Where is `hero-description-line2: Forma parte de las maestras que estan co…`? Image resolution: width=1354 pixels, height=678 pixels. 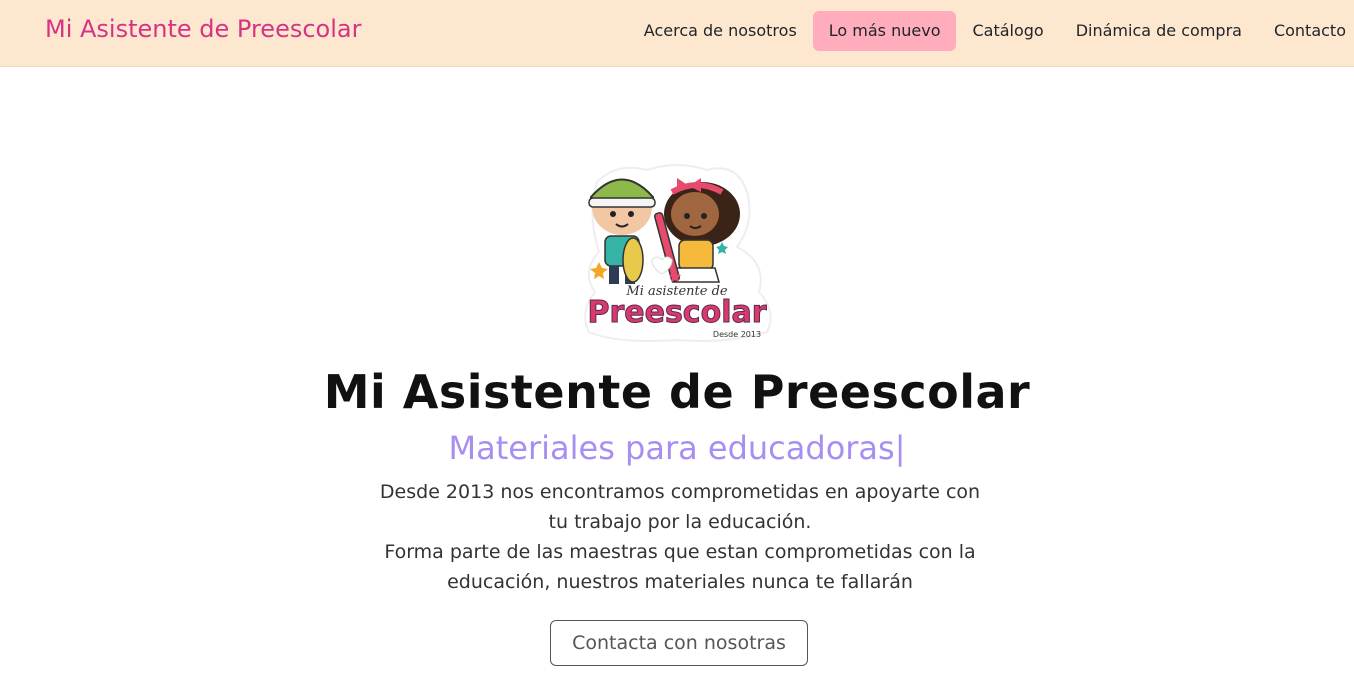
hero-description-line2: Forma parte de las maestras que estan co… is located at coordinates (680, 567).